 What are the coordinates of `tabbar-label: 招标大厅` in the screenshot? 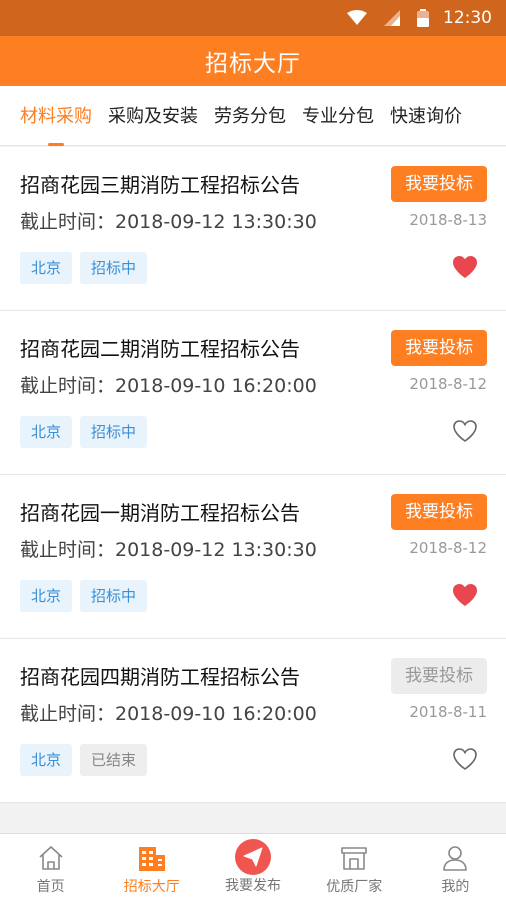 It's located at (151, 887).